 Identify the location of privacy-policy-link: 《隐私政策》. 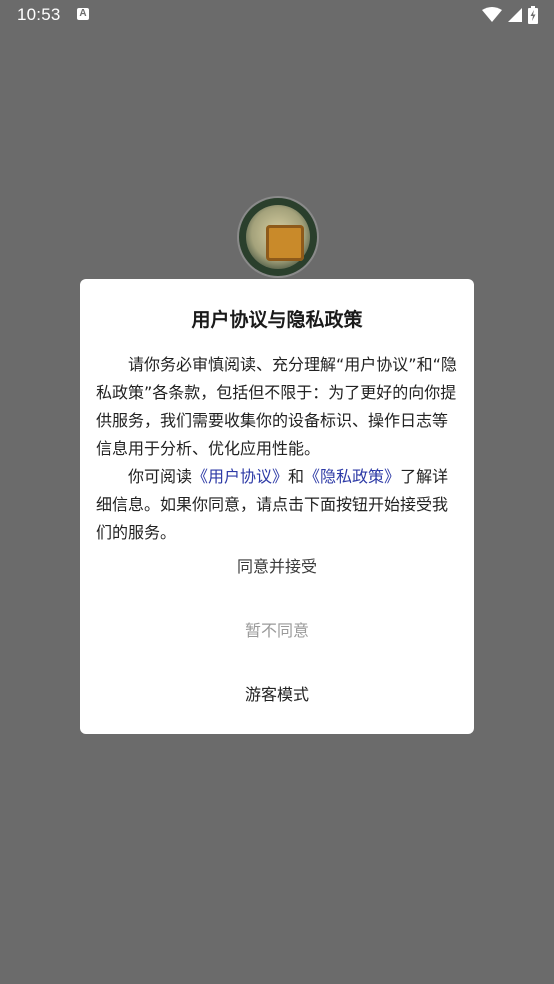
(352, 476).